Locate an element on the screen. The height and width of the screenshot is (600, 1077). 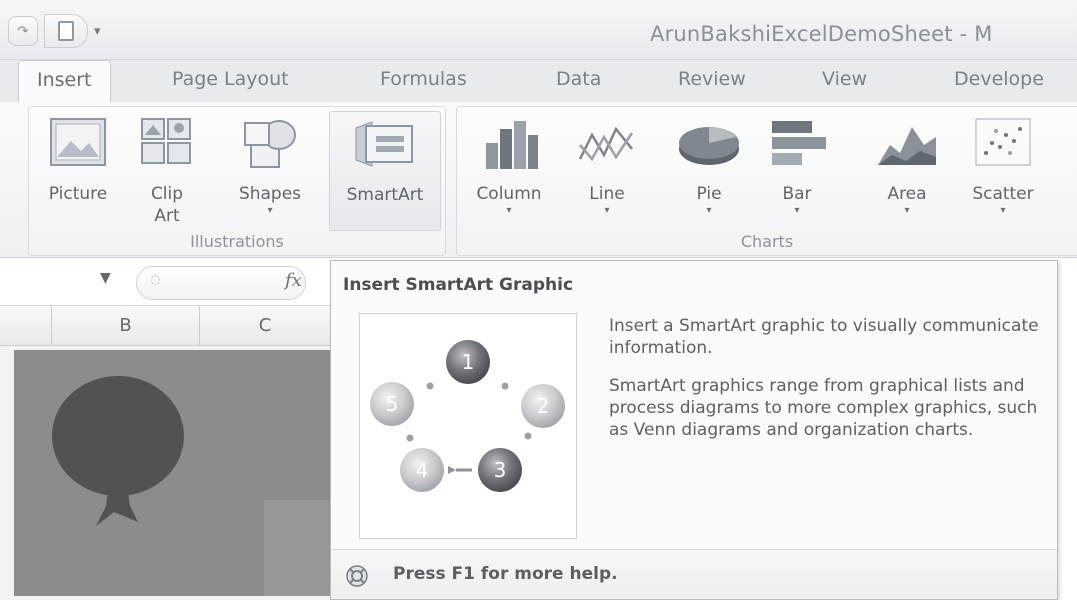
tab-data: Data is located at coordinates (578, 79).